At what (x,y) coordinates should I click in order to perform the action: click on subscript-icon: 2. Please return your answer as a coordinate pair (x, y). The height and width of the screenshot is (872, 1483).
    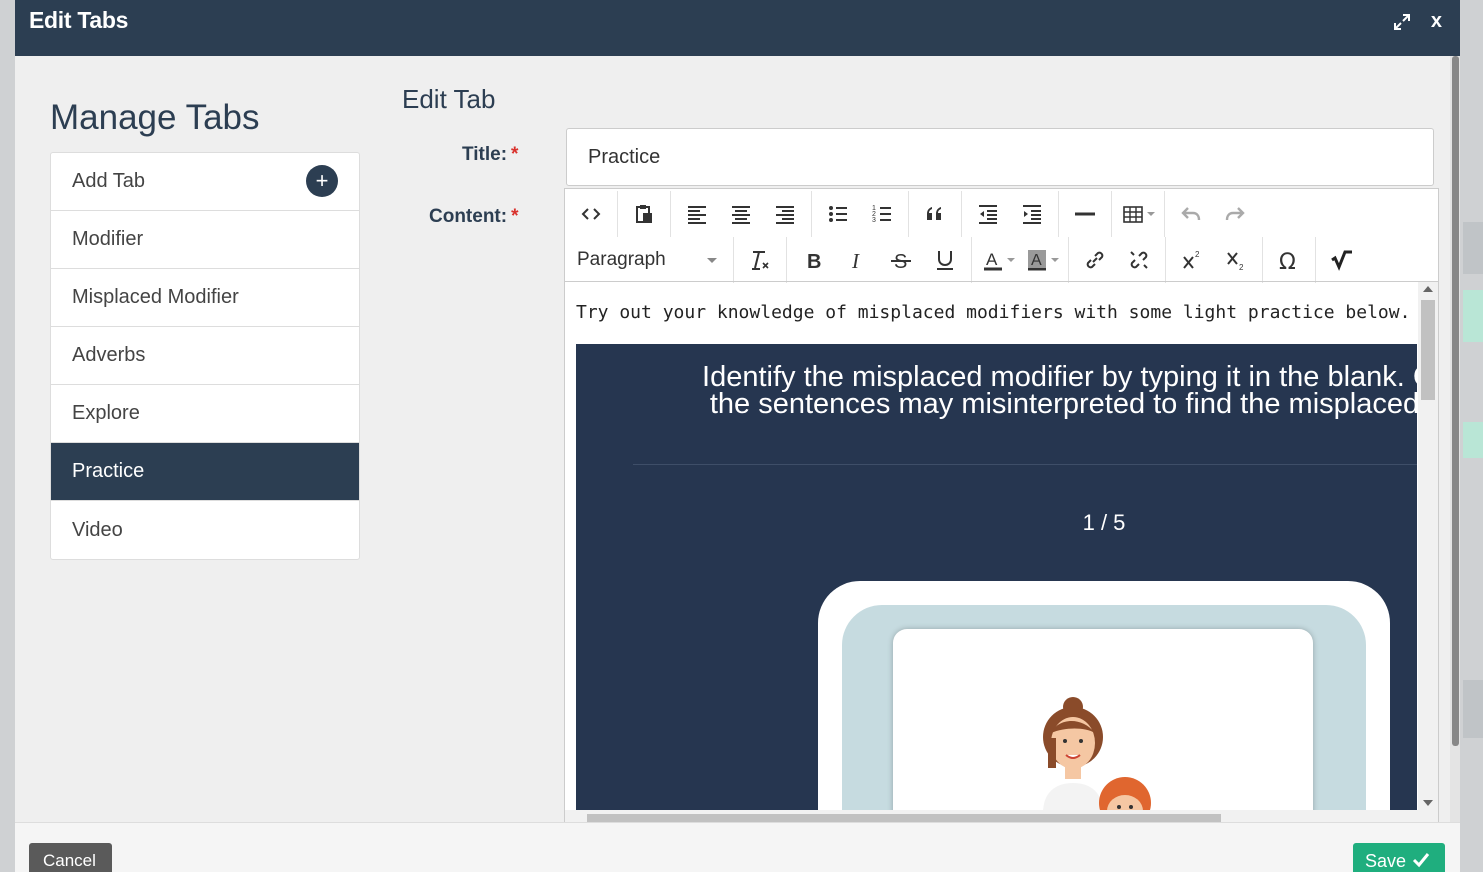
    Looking at the image, I should click on (1236, 260).